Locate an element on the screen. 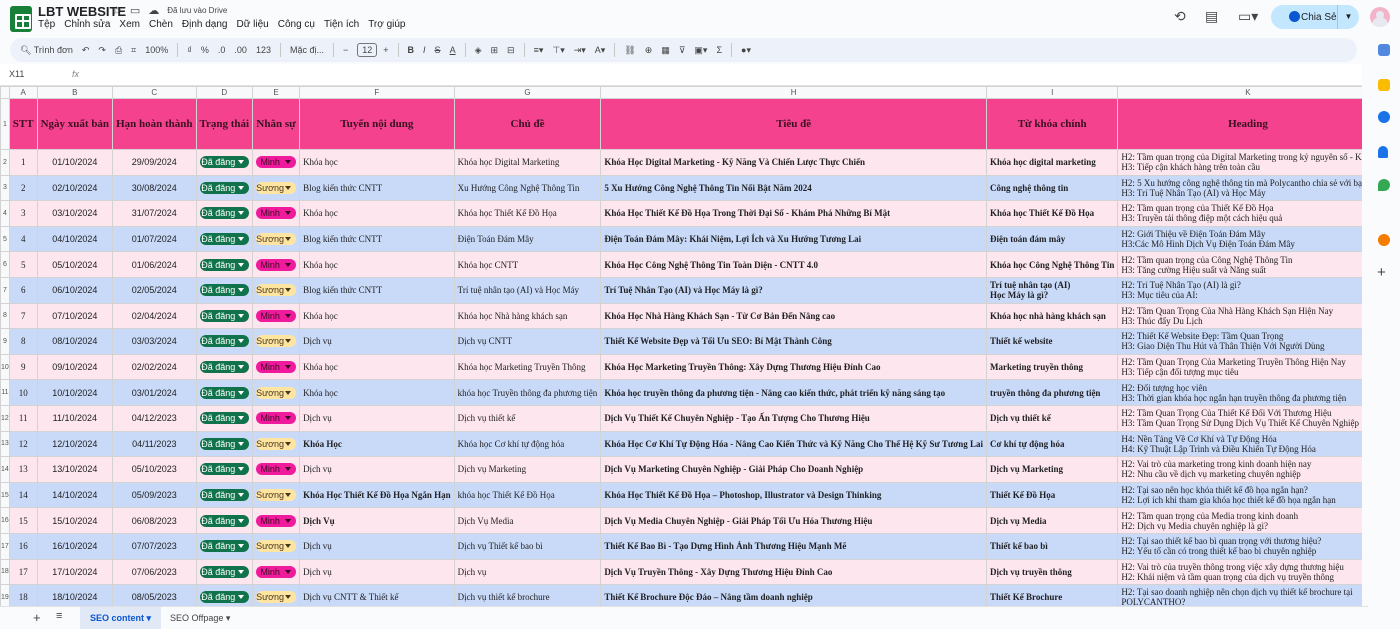 This screenshot has width=1400, height=629. cell-keyword: Dịch vụ Marketing is located at coordinates (1052, 469).